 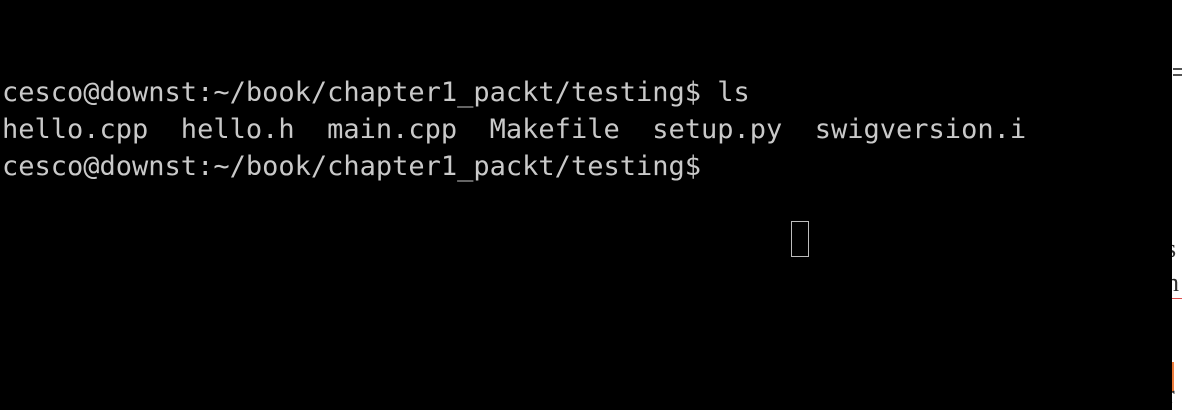 What do you see at coordinates (1177, 298) in the screenshot?
I see `edge-spellcheck-underline` at bounding box center [1177, 298].